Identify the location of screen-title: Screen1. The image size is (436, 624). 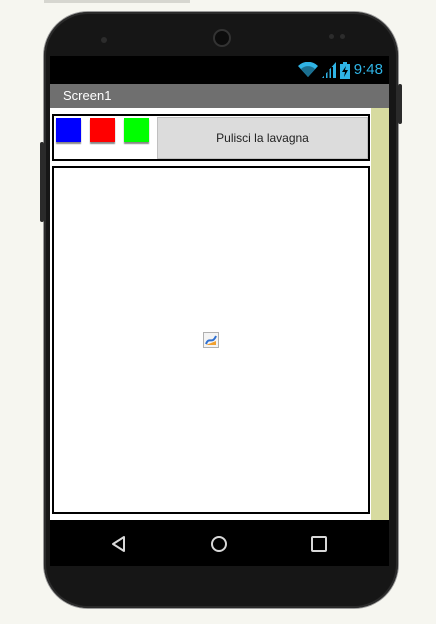
(87, 95).